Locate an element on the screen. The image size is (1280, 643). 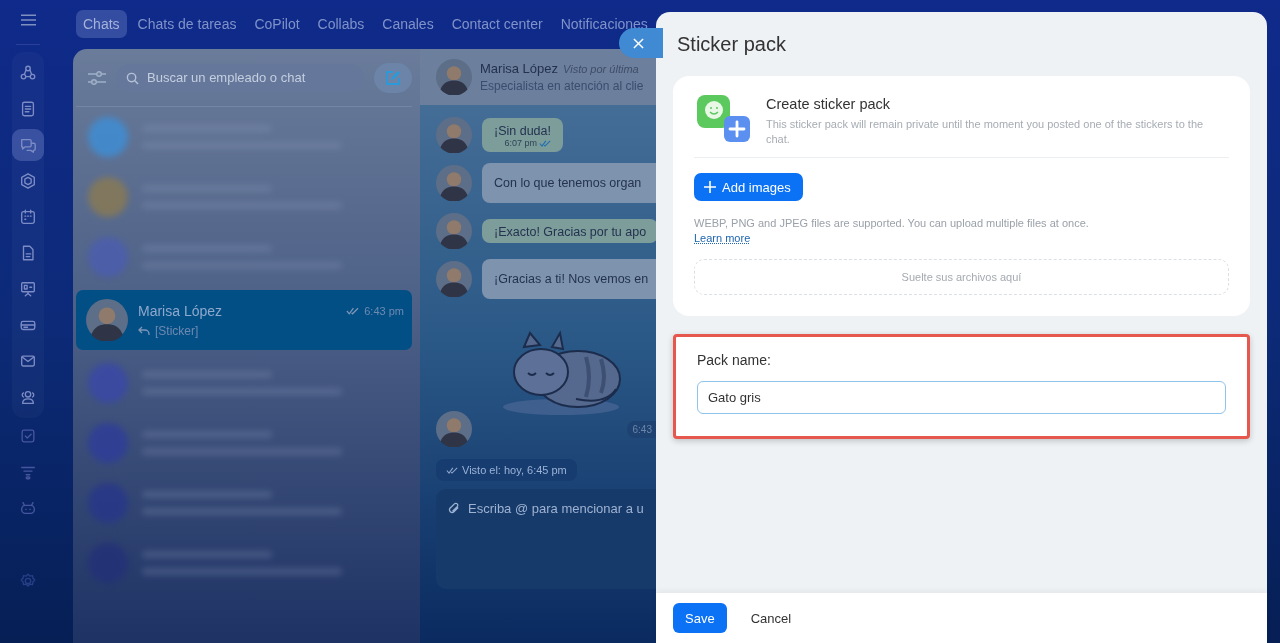
panel-title: Sticker pack is located at coordinates (732, 44).